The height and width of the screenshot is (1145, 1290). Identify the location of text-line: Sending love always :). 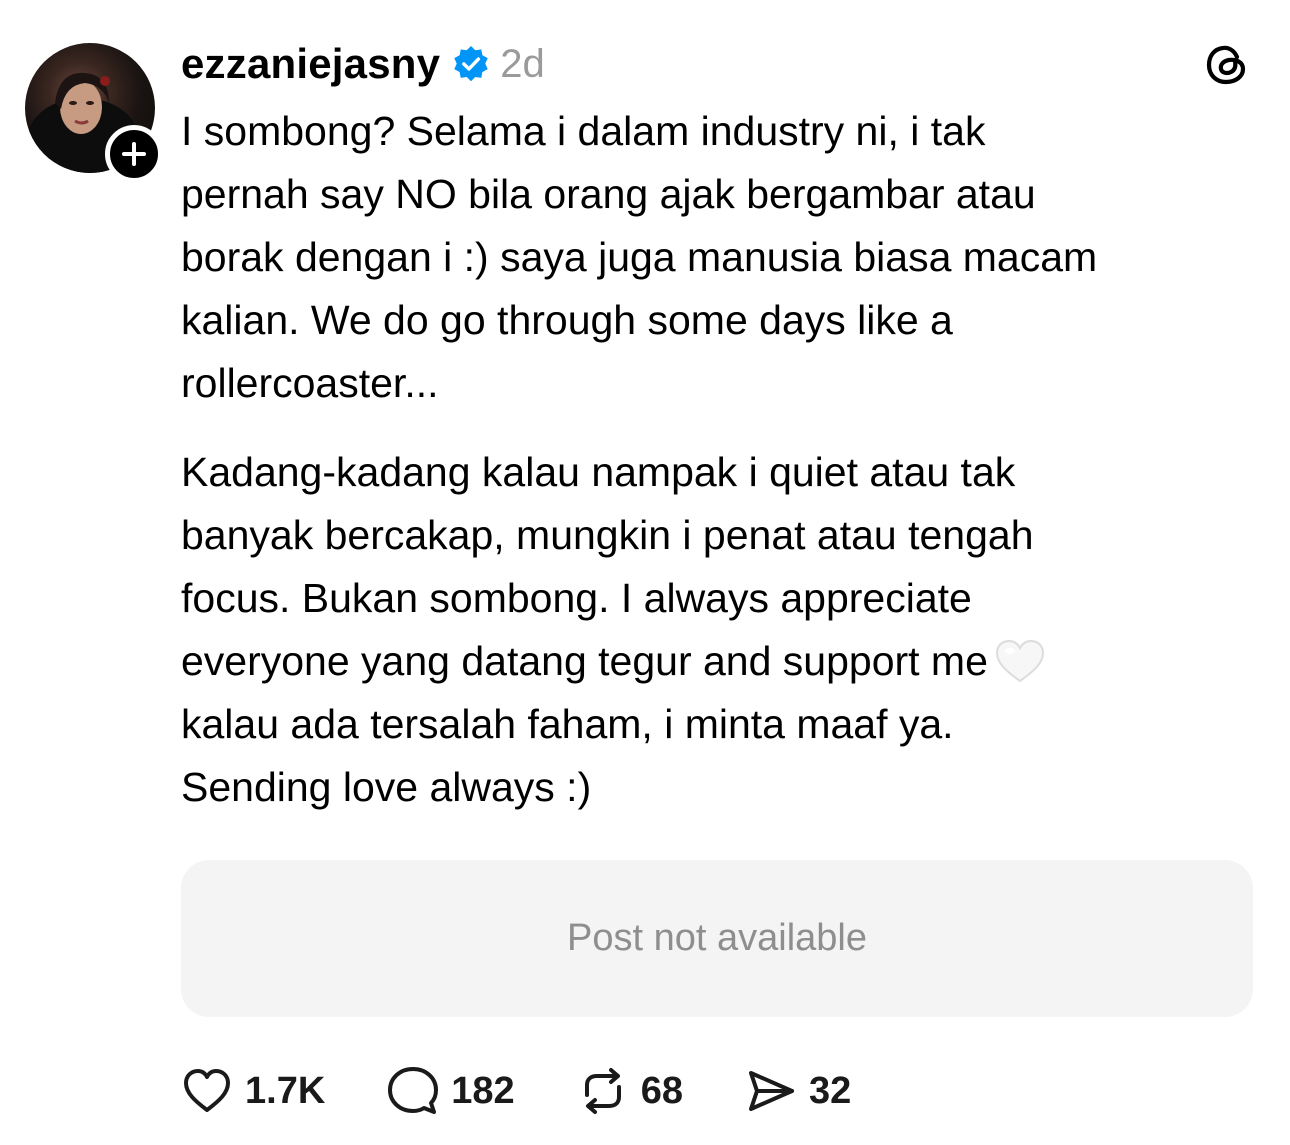
(386, 787).